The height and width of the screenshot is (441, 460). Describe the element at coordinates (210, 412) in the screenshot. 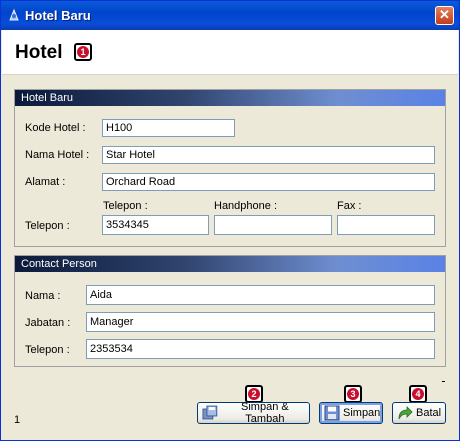

I see `save-add-icon` at that location.